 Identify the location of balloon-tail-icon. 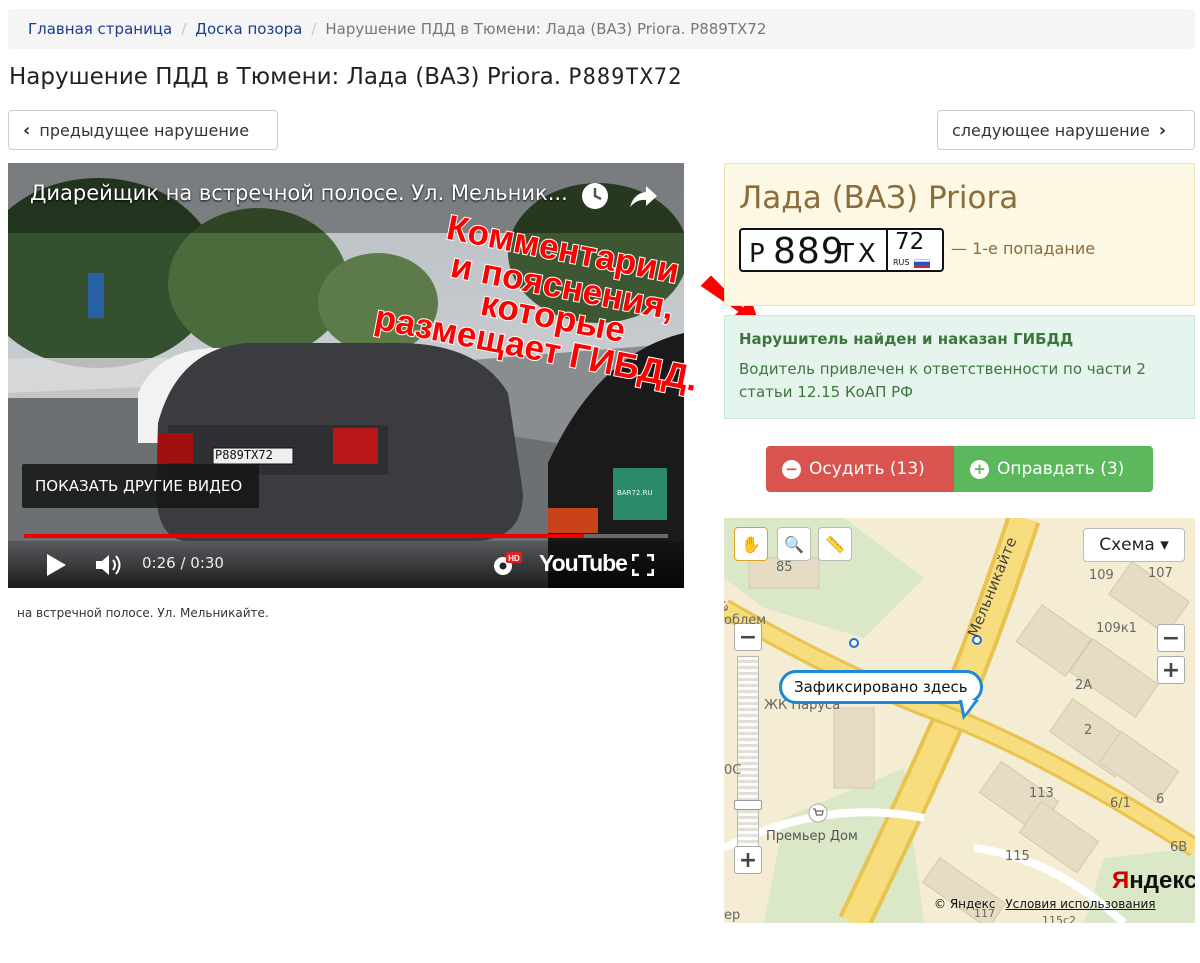
(969, 710).